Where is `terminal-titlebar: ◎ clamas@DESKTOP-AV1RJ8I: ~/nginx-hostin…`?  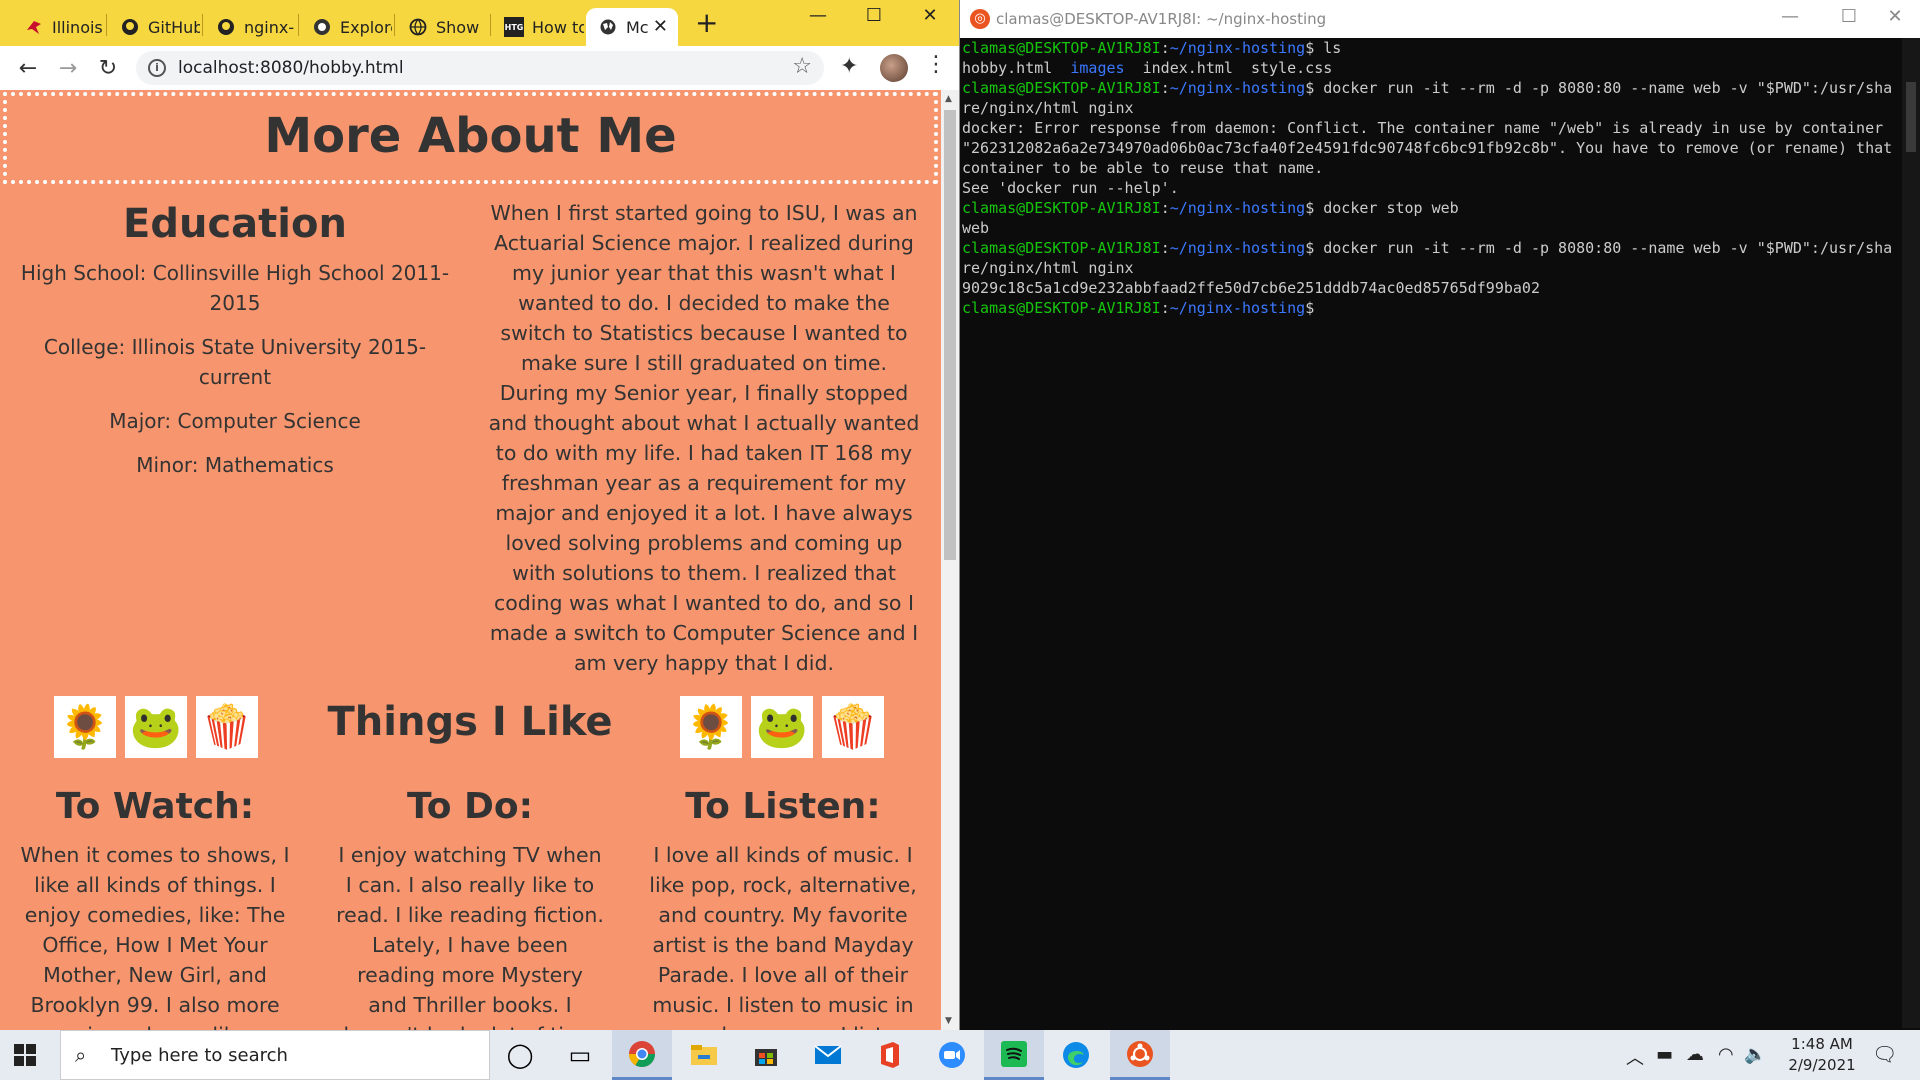 terminal-titlebar: ◎ clamas@DESKTOP-AV1RJ8I: ~/nginx-hostin… is located at coordinates (1440, 19).